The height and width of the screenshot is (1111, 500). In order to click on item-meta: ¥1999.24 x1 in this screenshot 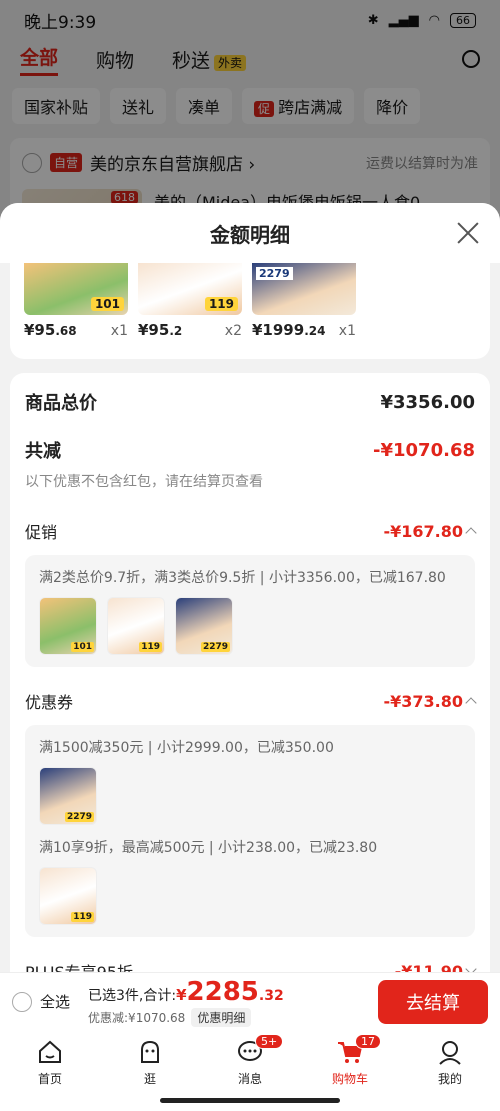, I will do `click(304, 330)`.